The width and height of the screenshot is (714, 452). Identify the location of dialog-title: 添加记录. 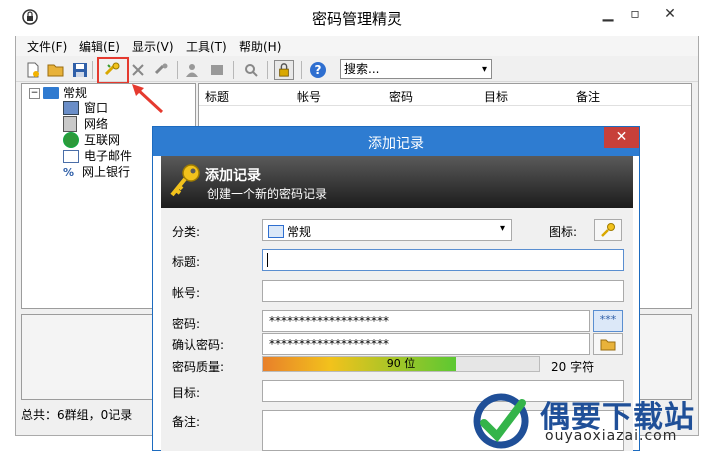
(396, 144).